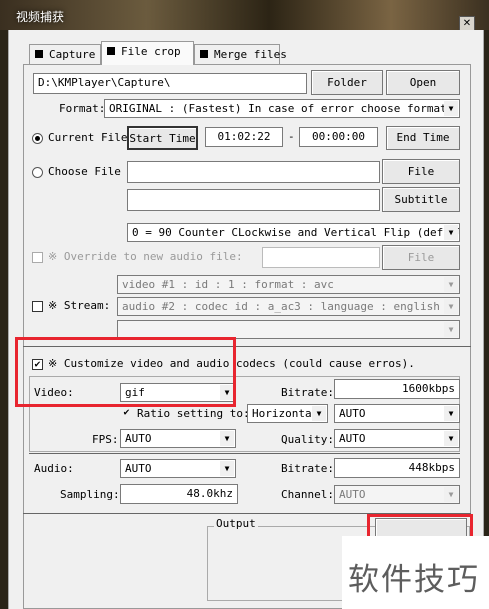 This screenshot has height=609, width=489. What do you see at coordinates (397, 413) in the screenshot?
I see `ratio-value-select: AUTO ▼` at bounding box center [397, 413].